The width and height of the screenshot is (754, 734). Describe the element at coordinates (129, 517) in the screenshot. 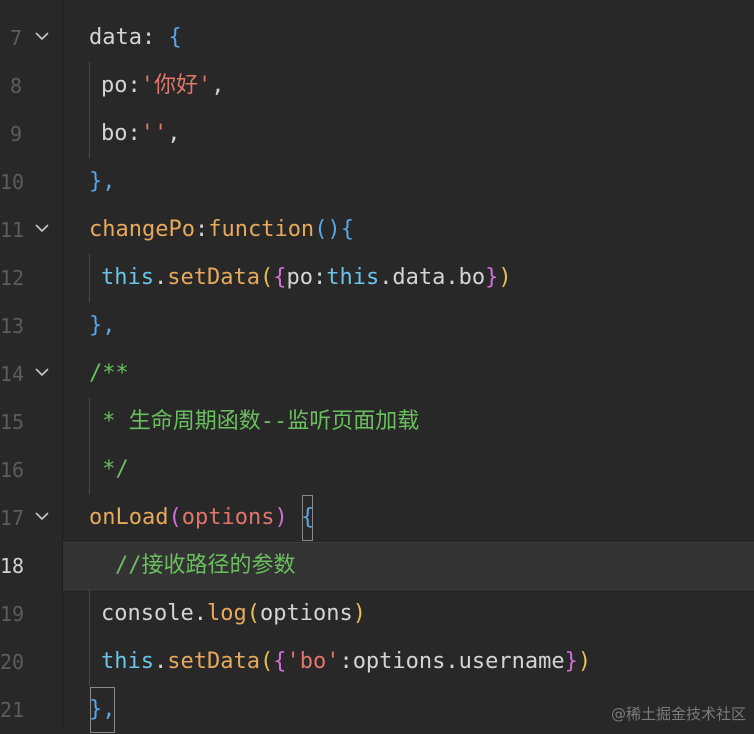

I see `token: onLoad` at that location.